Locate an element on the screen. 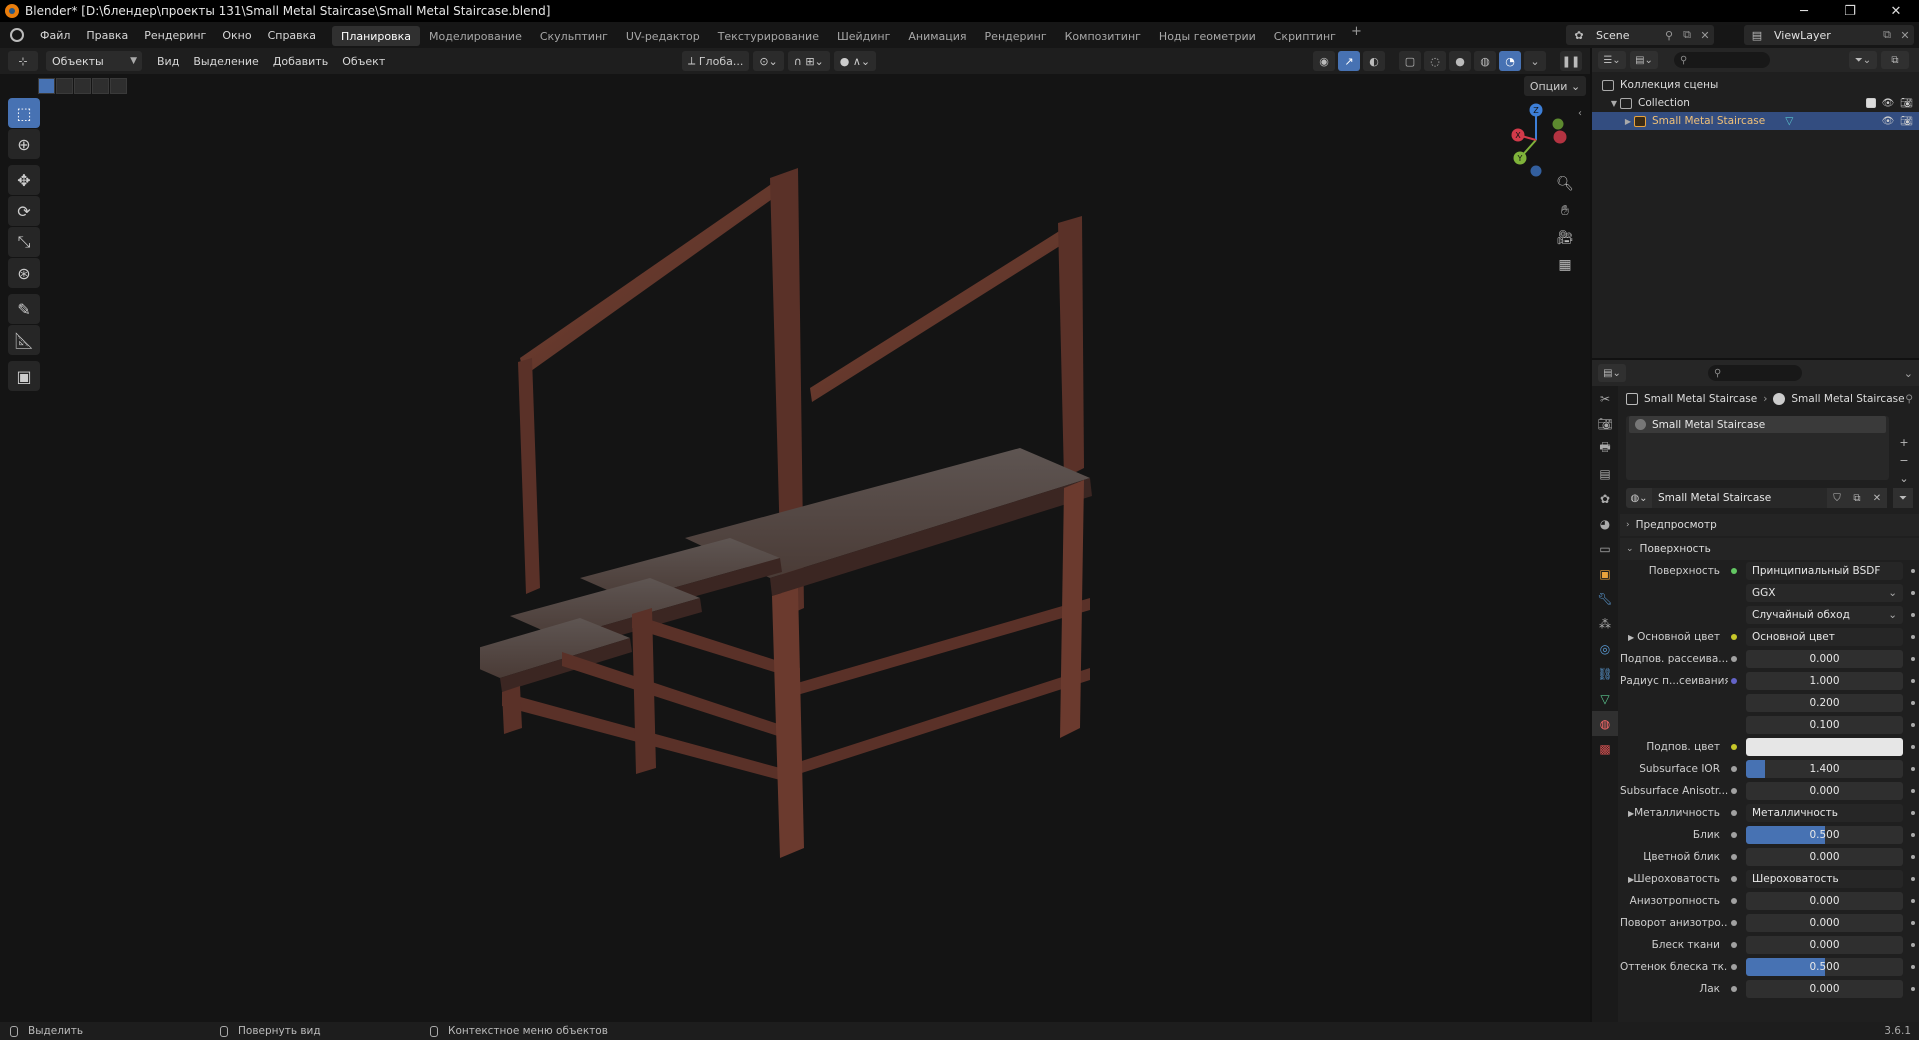 The width and height of the screenshot is (1919, 1040). tab-modeling: Моделирование is located at coordinates (475, 36).